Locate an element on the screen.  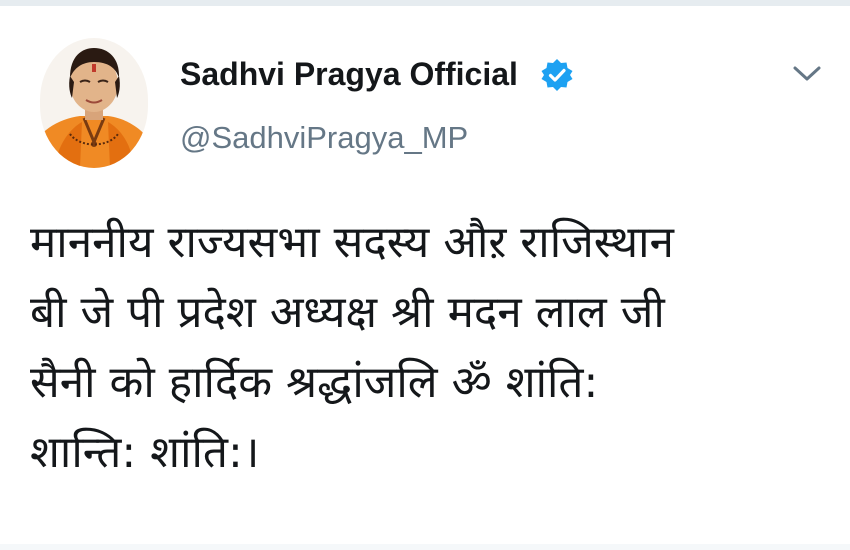
tweet-text-line: सैनी को हार्दिक श्रद्धांजलि ॐ शांति: is located at coordinates (314, 382).